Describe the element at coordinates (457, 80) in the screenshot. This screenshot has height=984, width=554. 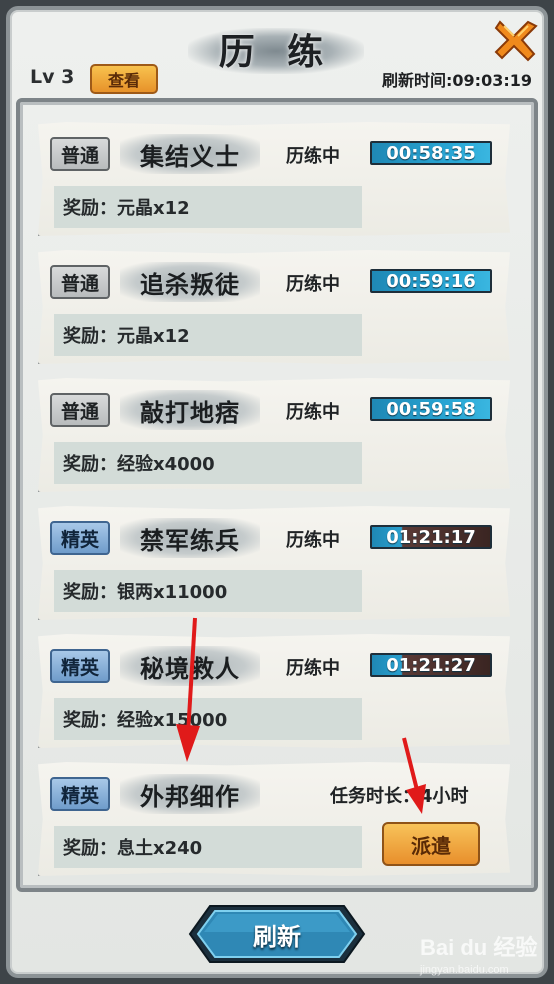
I see `refresh-time-label: 刷新时间:09:03:19` at that location.